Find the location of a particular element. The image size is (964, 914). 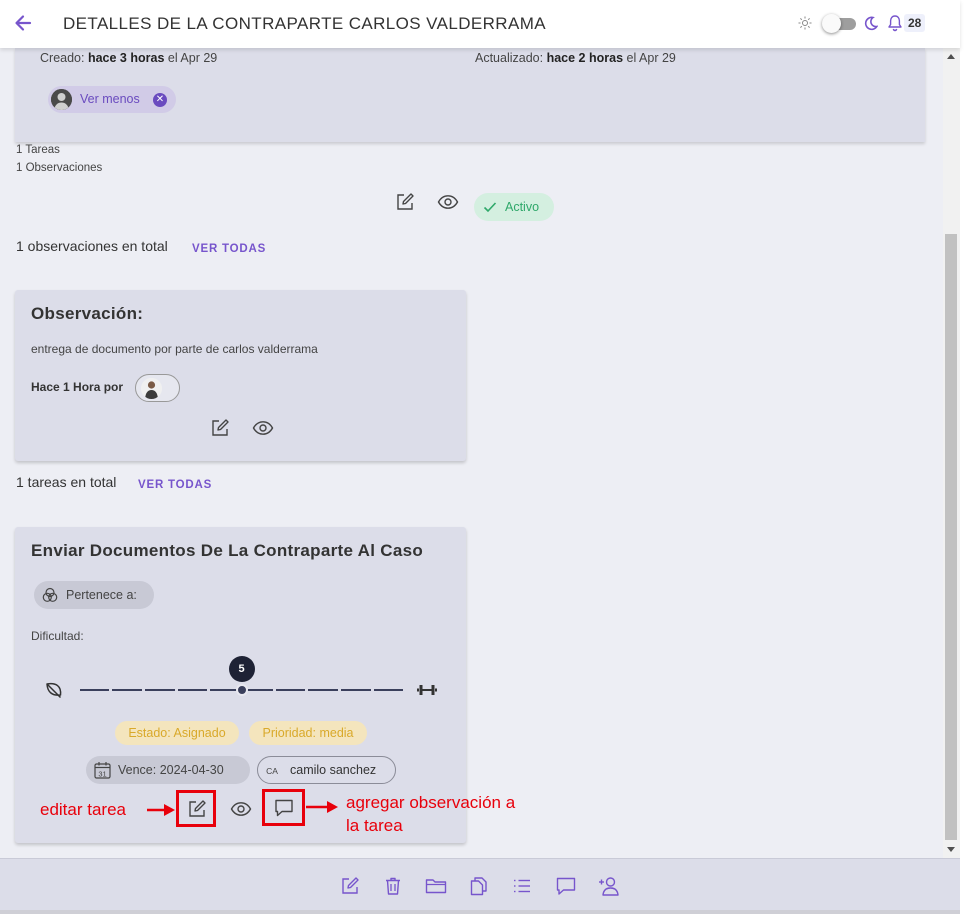

updated-info: Actualizado: hace 2 horas el Apr 29 is located at coordinates (575, 58).